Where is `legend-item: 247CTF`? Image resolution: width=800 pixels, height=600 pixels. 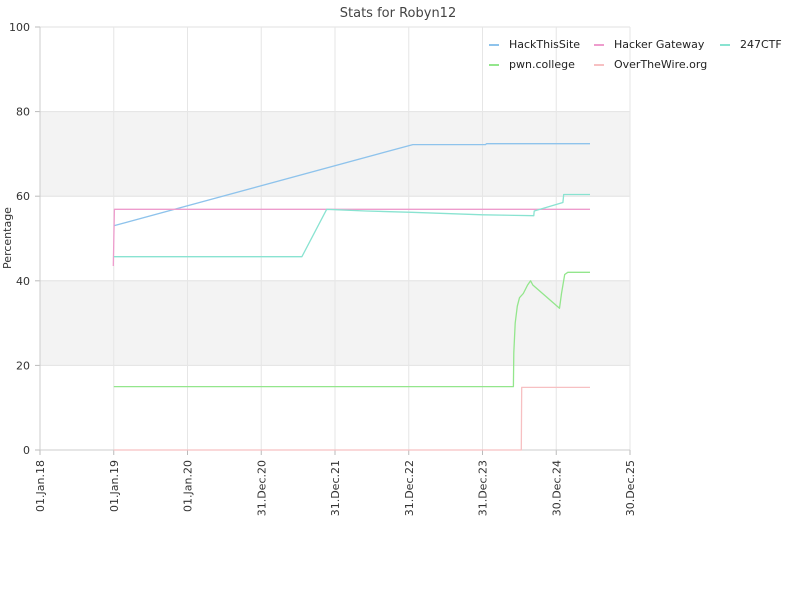 legend-item: 247CTF is located at coordinates (761, 44).